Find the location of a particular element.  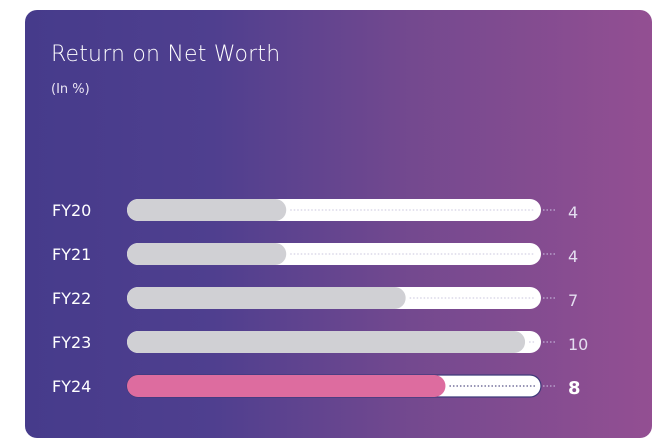

value-label: 10 is located at coordinates (578, 344).